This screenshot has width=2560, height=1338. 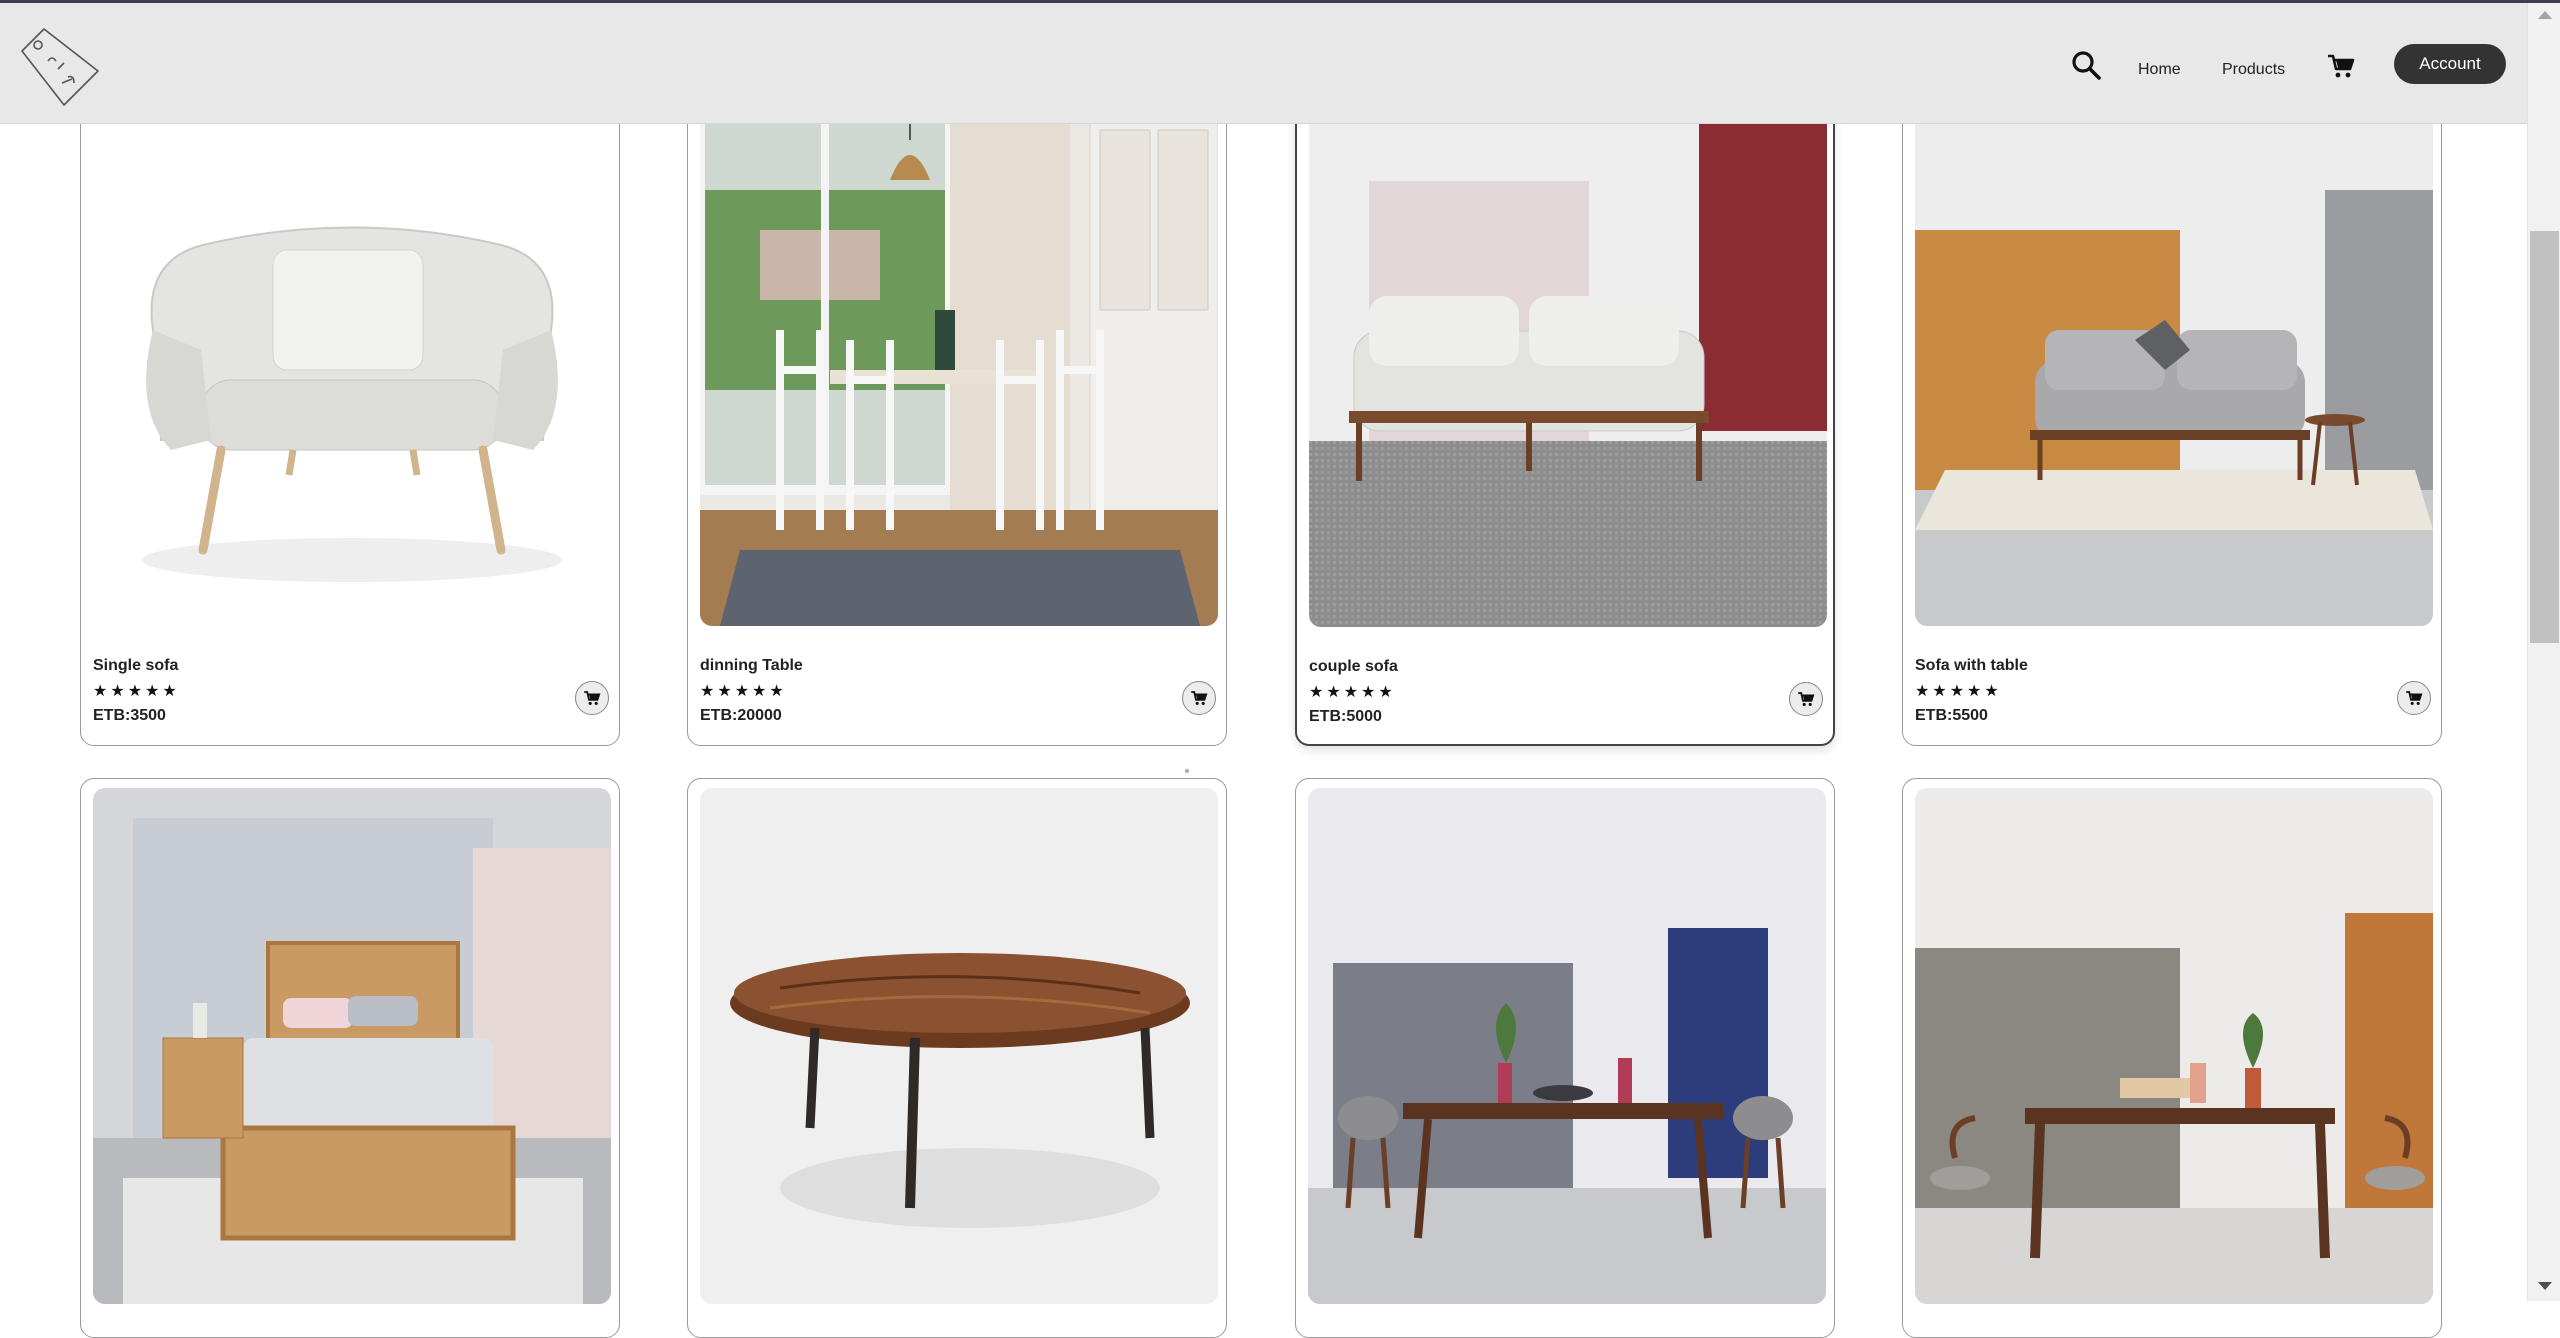 I want to click on separator-dot, so click(x=1187, y=771).